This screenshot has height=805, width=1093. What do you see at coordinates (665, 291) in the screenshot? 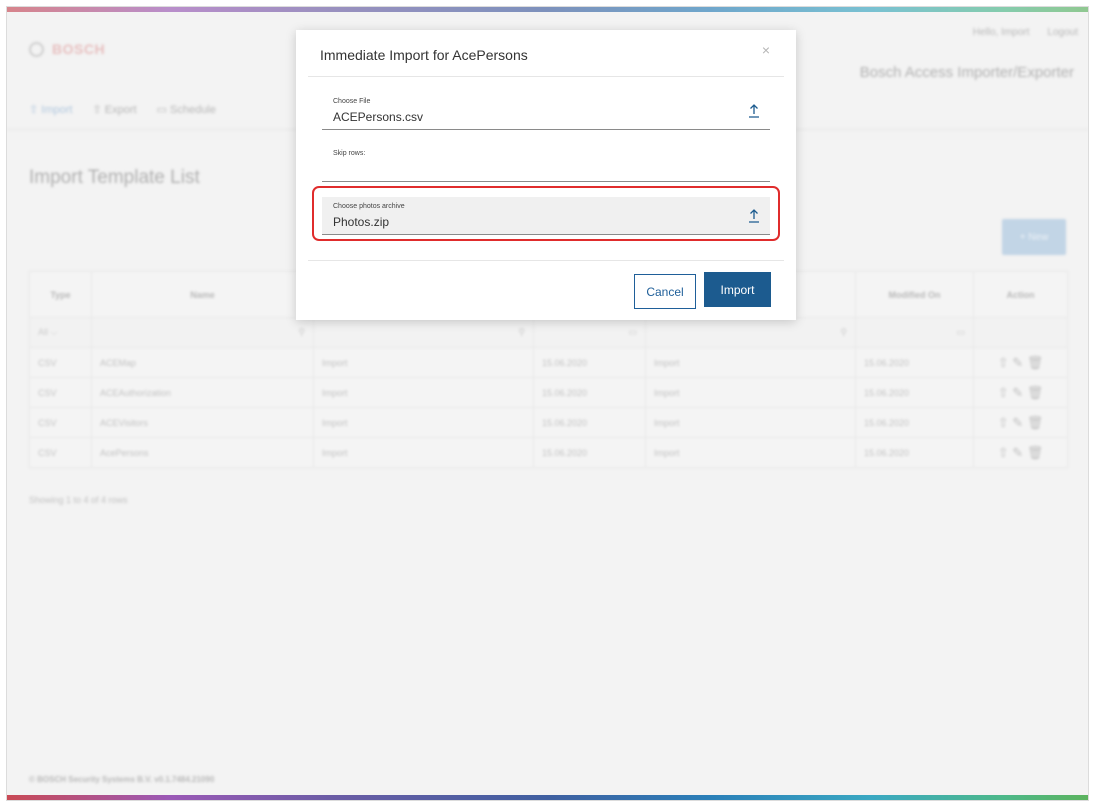
I see `cancel-button: Cancel` at bounding box center [665, 291].